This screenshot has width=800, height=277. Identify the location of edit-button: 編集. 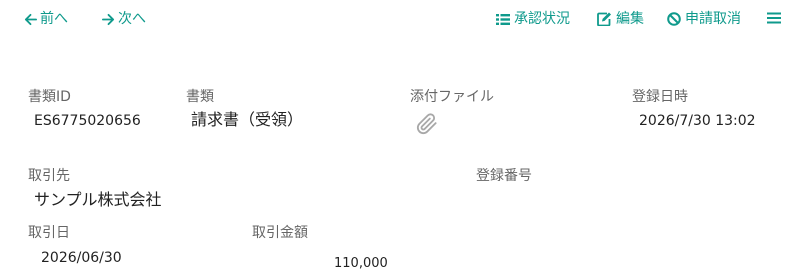
(620, 19).